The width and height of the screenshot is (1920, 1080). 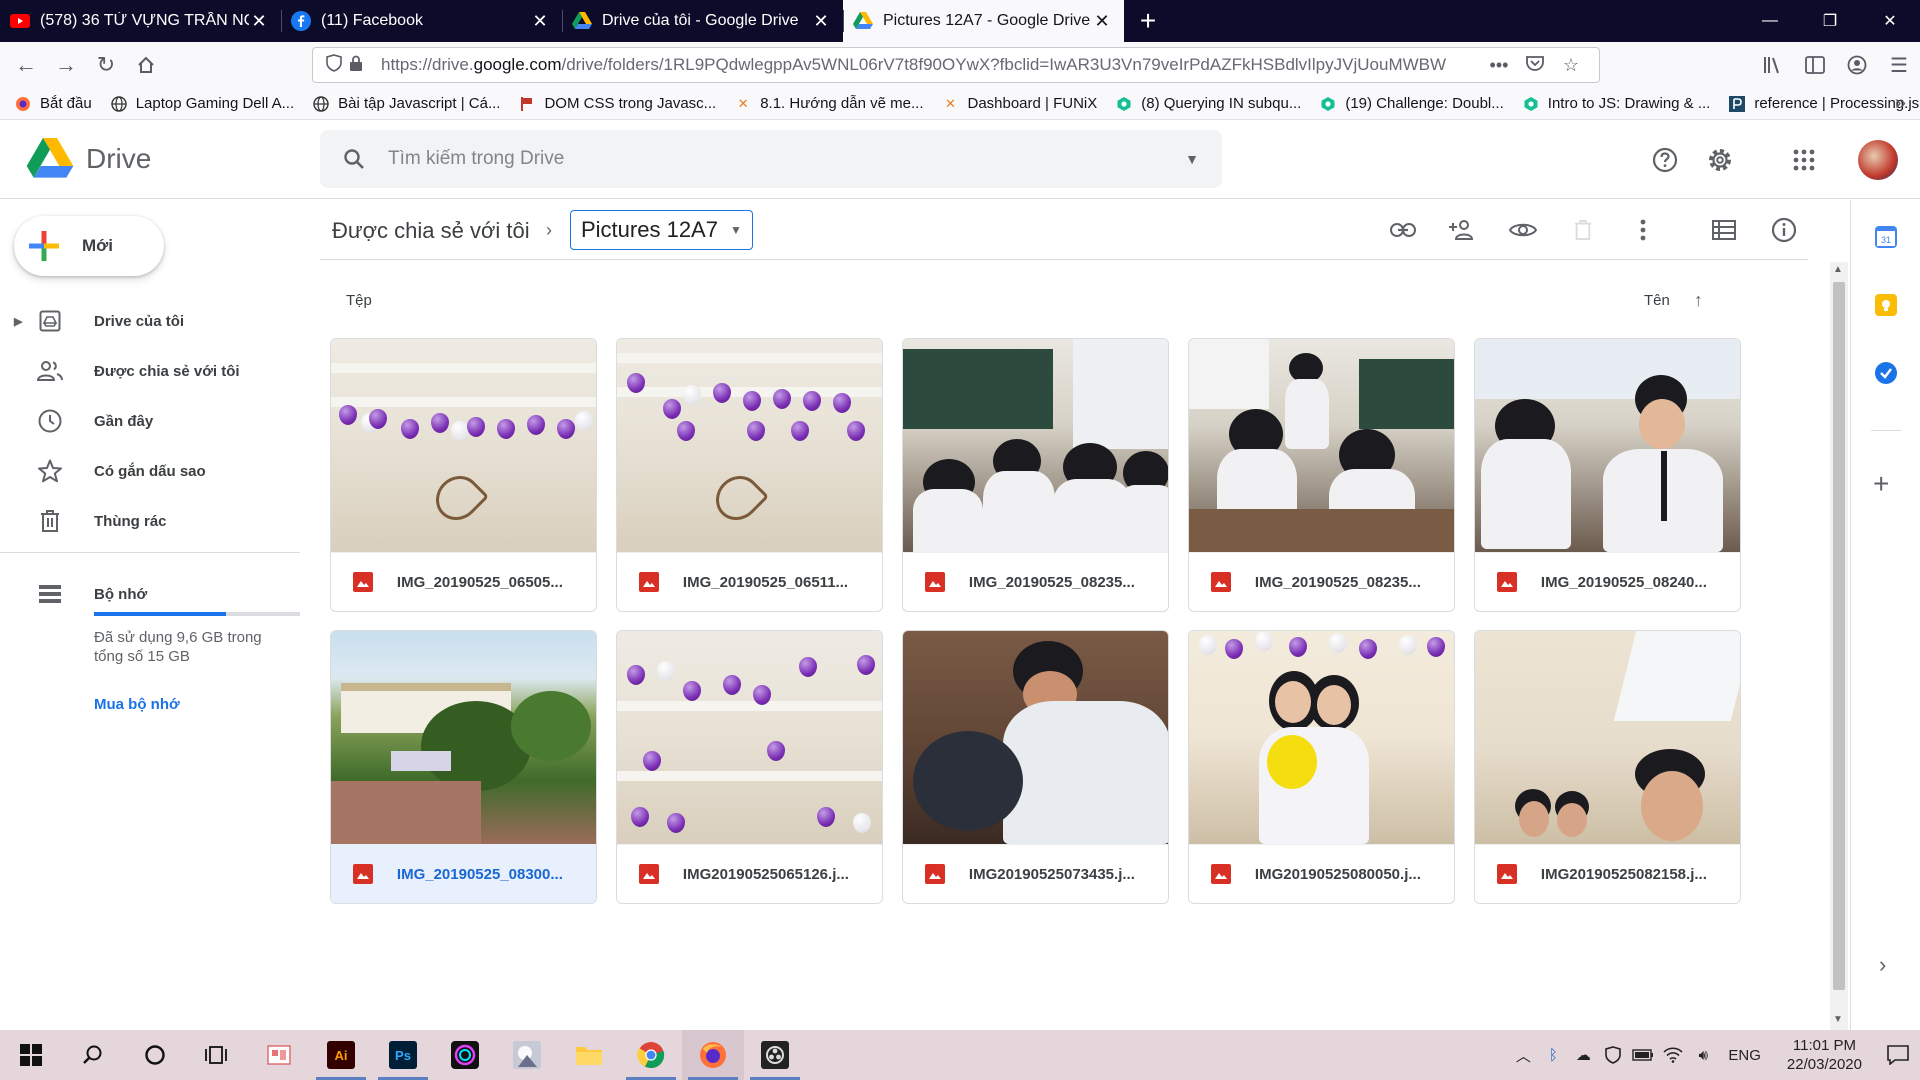 What do you see at coordinates (1698, 300) in the screenshot?
I see `sort-ascending-arrow-icon: ↑` at bounding box center [1698, 300].